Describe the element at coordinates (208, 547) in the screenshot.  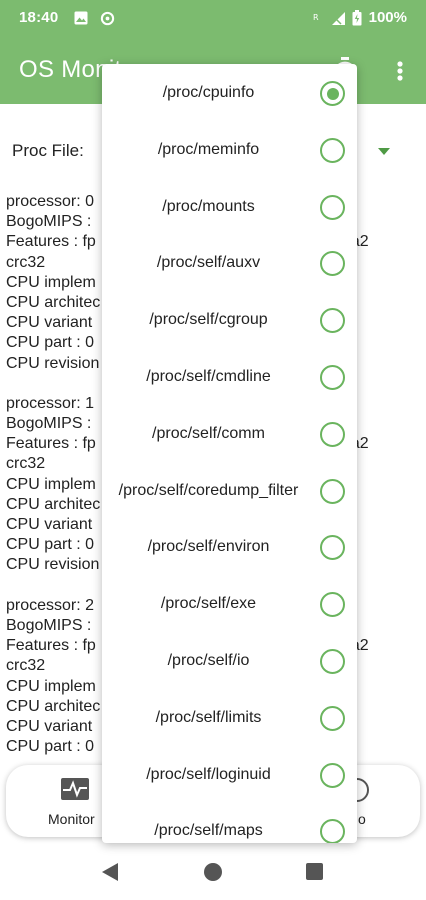
I see `dropdown-option-label: /proc/self/environ` at that location.